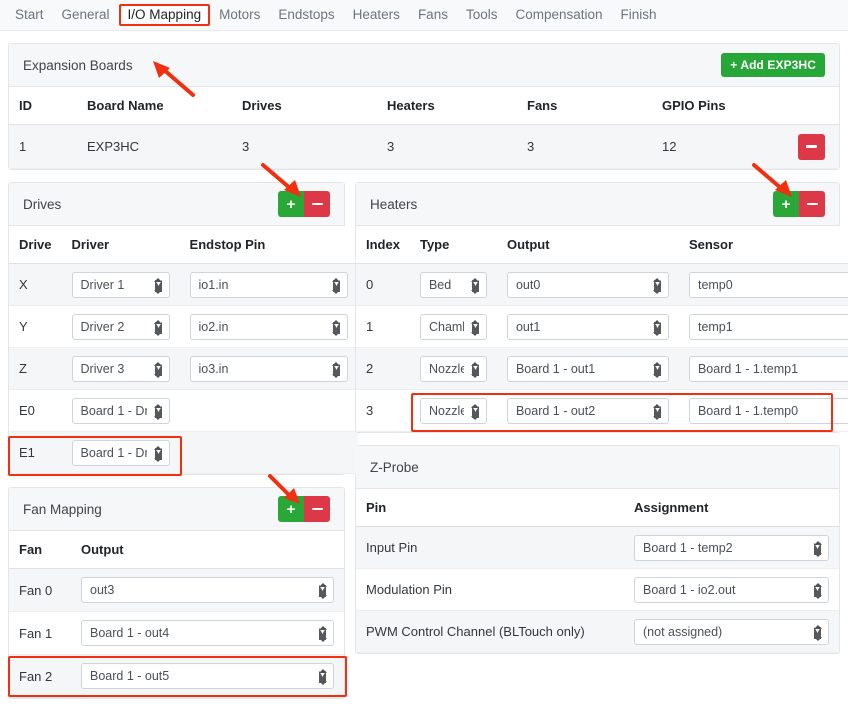 The height and width of the screenshot is (705, 848). What do you see at coordinates (29, 15) in the screenshot?
I see `nav-item-start: Start` at bounding box center [29, 15].